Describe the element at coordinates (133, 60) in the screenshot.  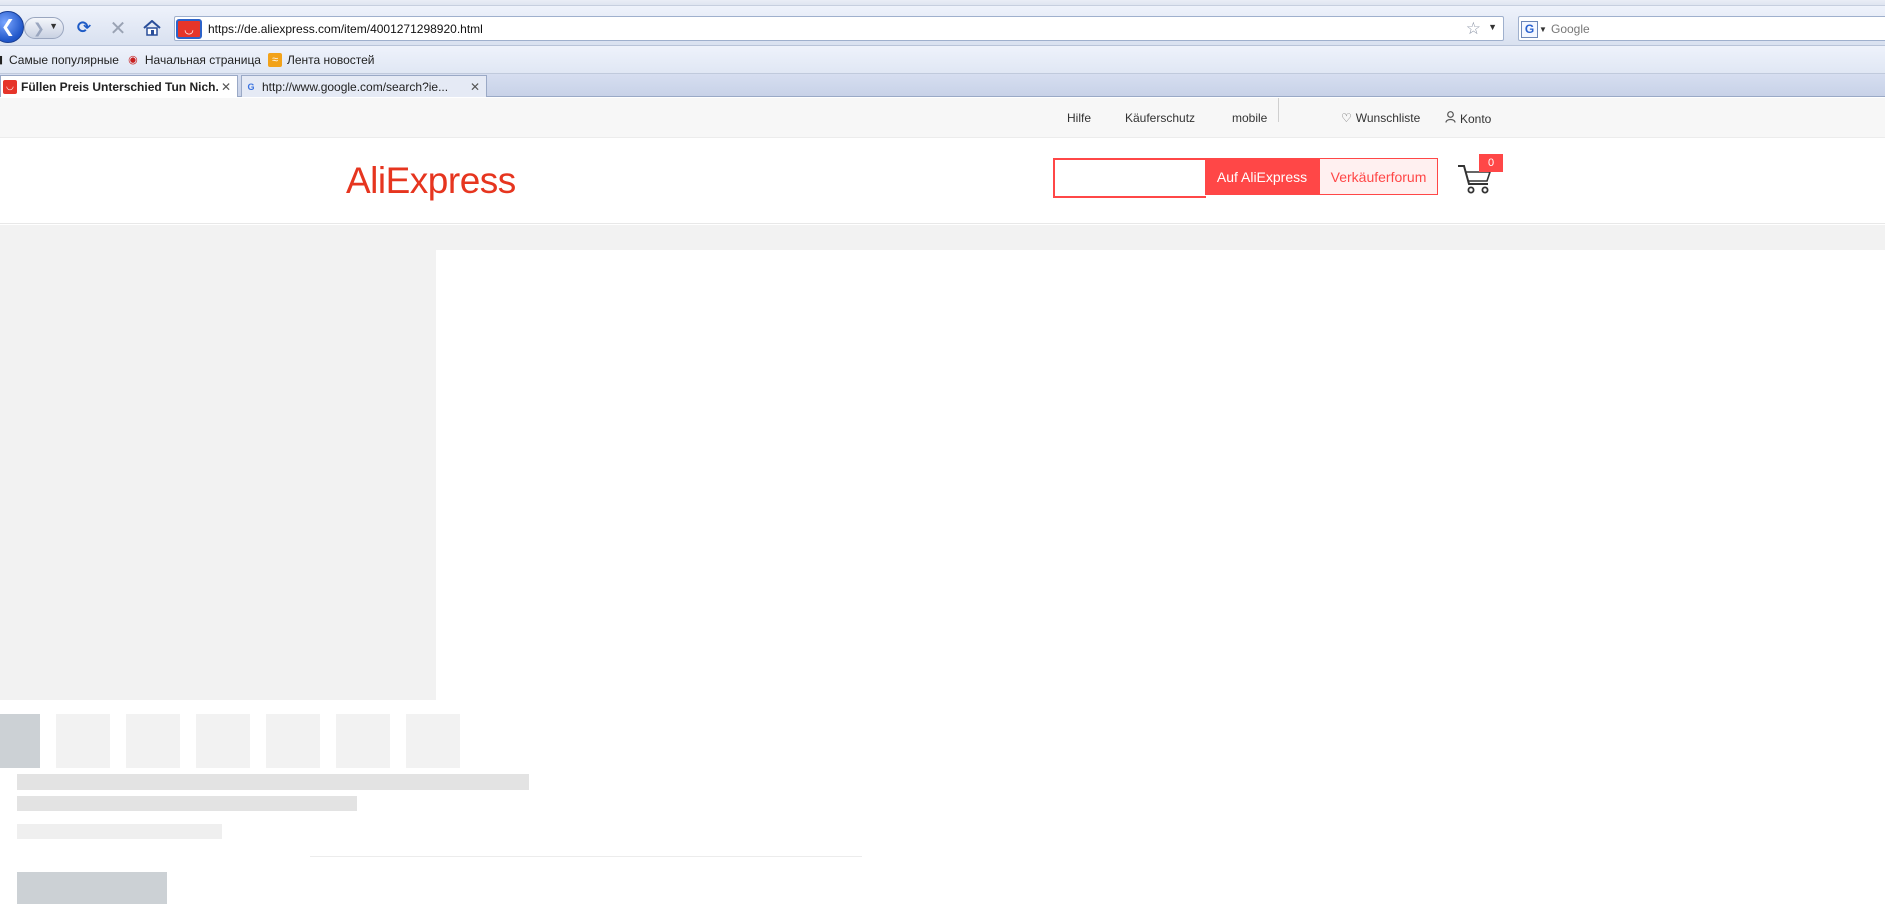
I see `home-page-icon: ◉` at that location.